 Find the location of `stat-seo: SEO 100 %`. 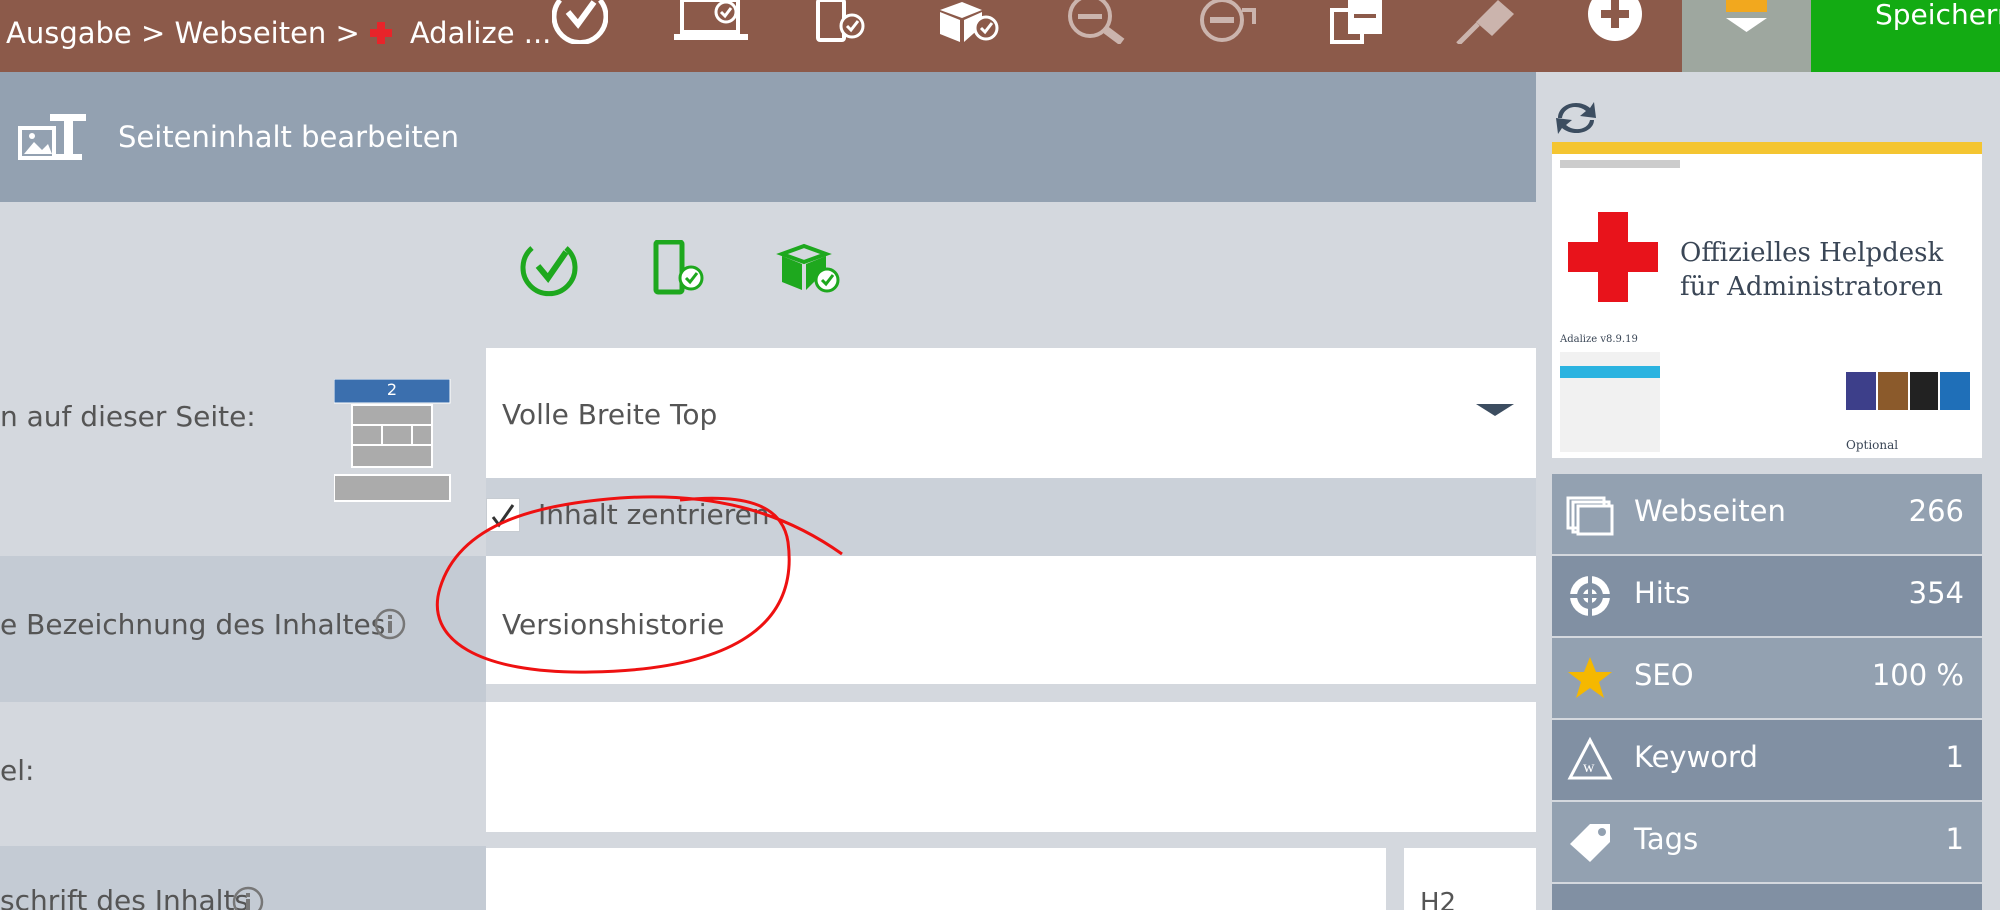

stat-seo: SEO 100 % is located at coordinates (1767, 678).